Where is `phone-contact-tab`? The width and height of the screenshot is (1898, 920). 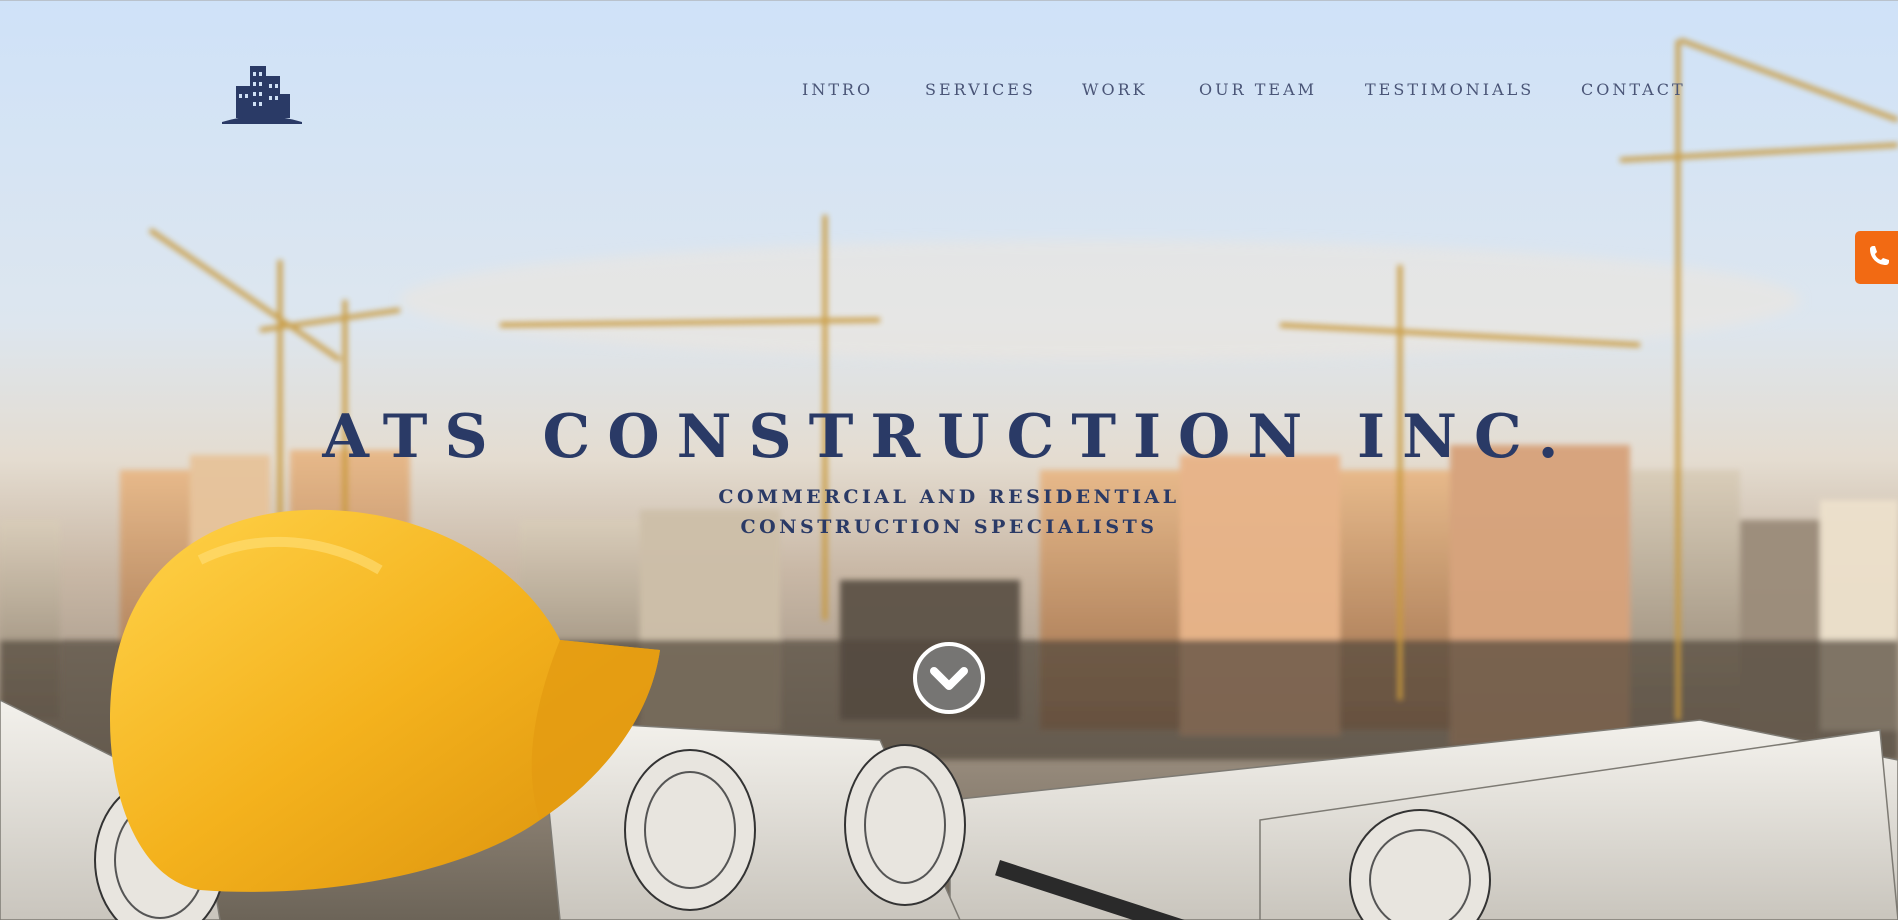
phone-contact-tab is located at coordinates (1876, 257).